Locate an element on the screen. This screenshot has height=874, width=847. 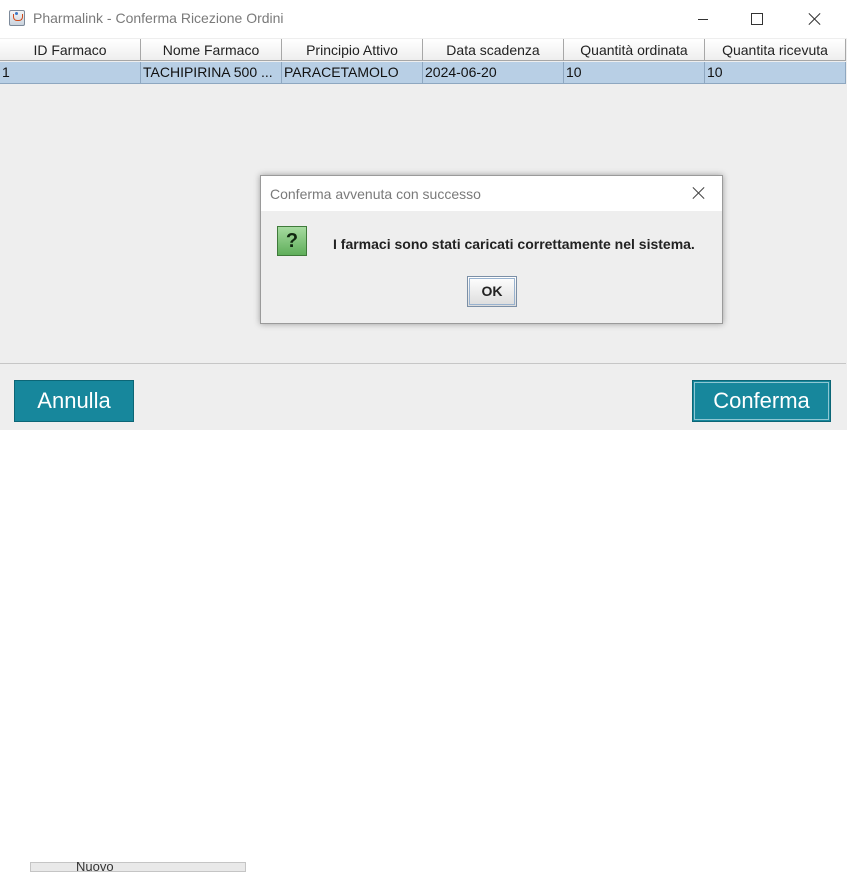
maximize-icon is located at coordinates (757, 19).